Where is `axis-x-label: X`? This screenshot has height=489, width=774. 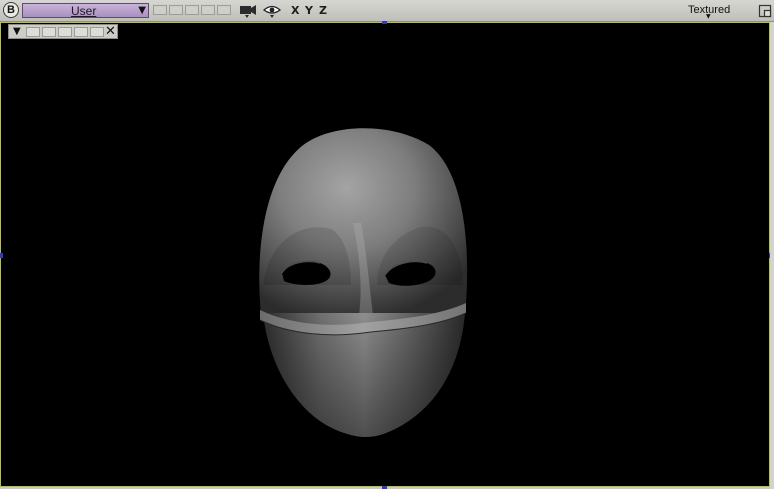
axis-x-label: X is located at coordinates (295, 10).